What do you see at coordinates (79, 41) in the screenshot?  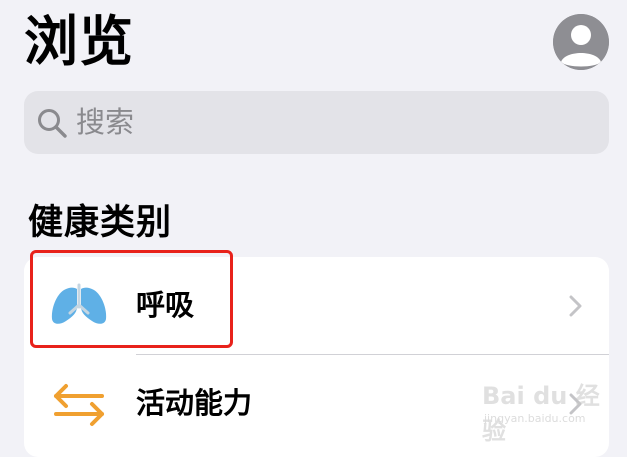 I see `page-title: 浏览` at bounding box center [79, 41].